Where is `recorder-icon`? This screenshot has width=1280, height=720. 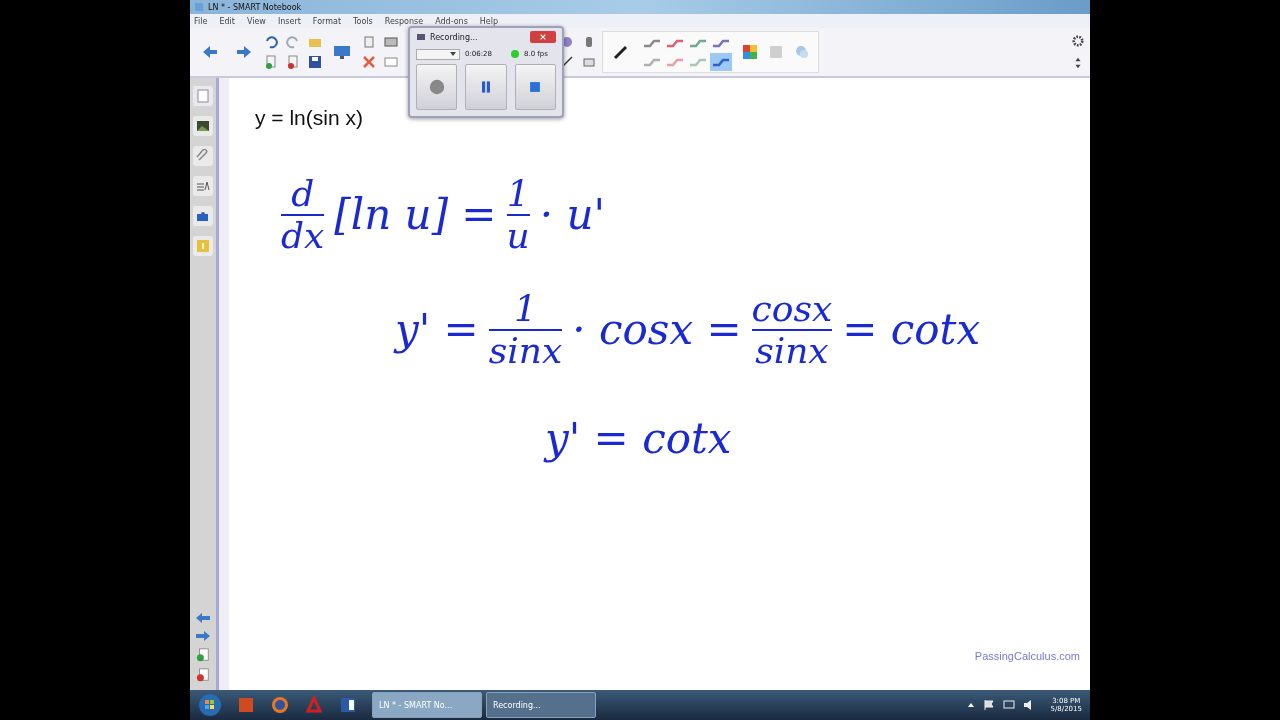 recorder-icon is located at coordinates (421, 37).